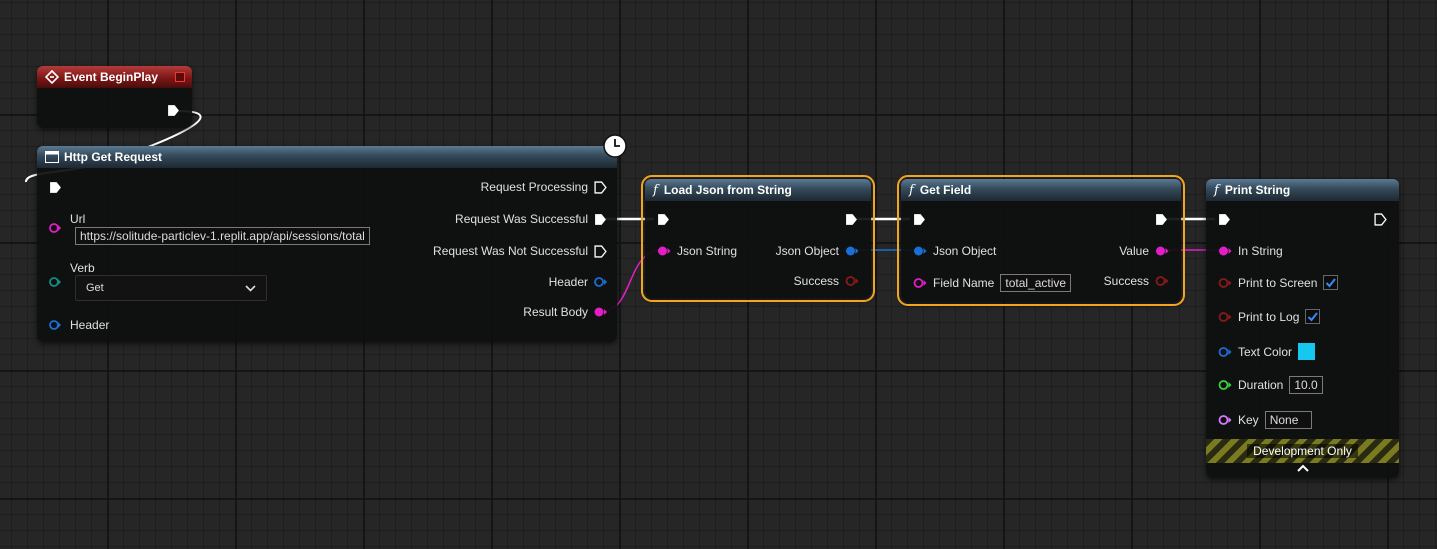 The width and height of the screenshot is (1437, 549). I want to click on development-only-banner: Development Only, so click(1302, 451).